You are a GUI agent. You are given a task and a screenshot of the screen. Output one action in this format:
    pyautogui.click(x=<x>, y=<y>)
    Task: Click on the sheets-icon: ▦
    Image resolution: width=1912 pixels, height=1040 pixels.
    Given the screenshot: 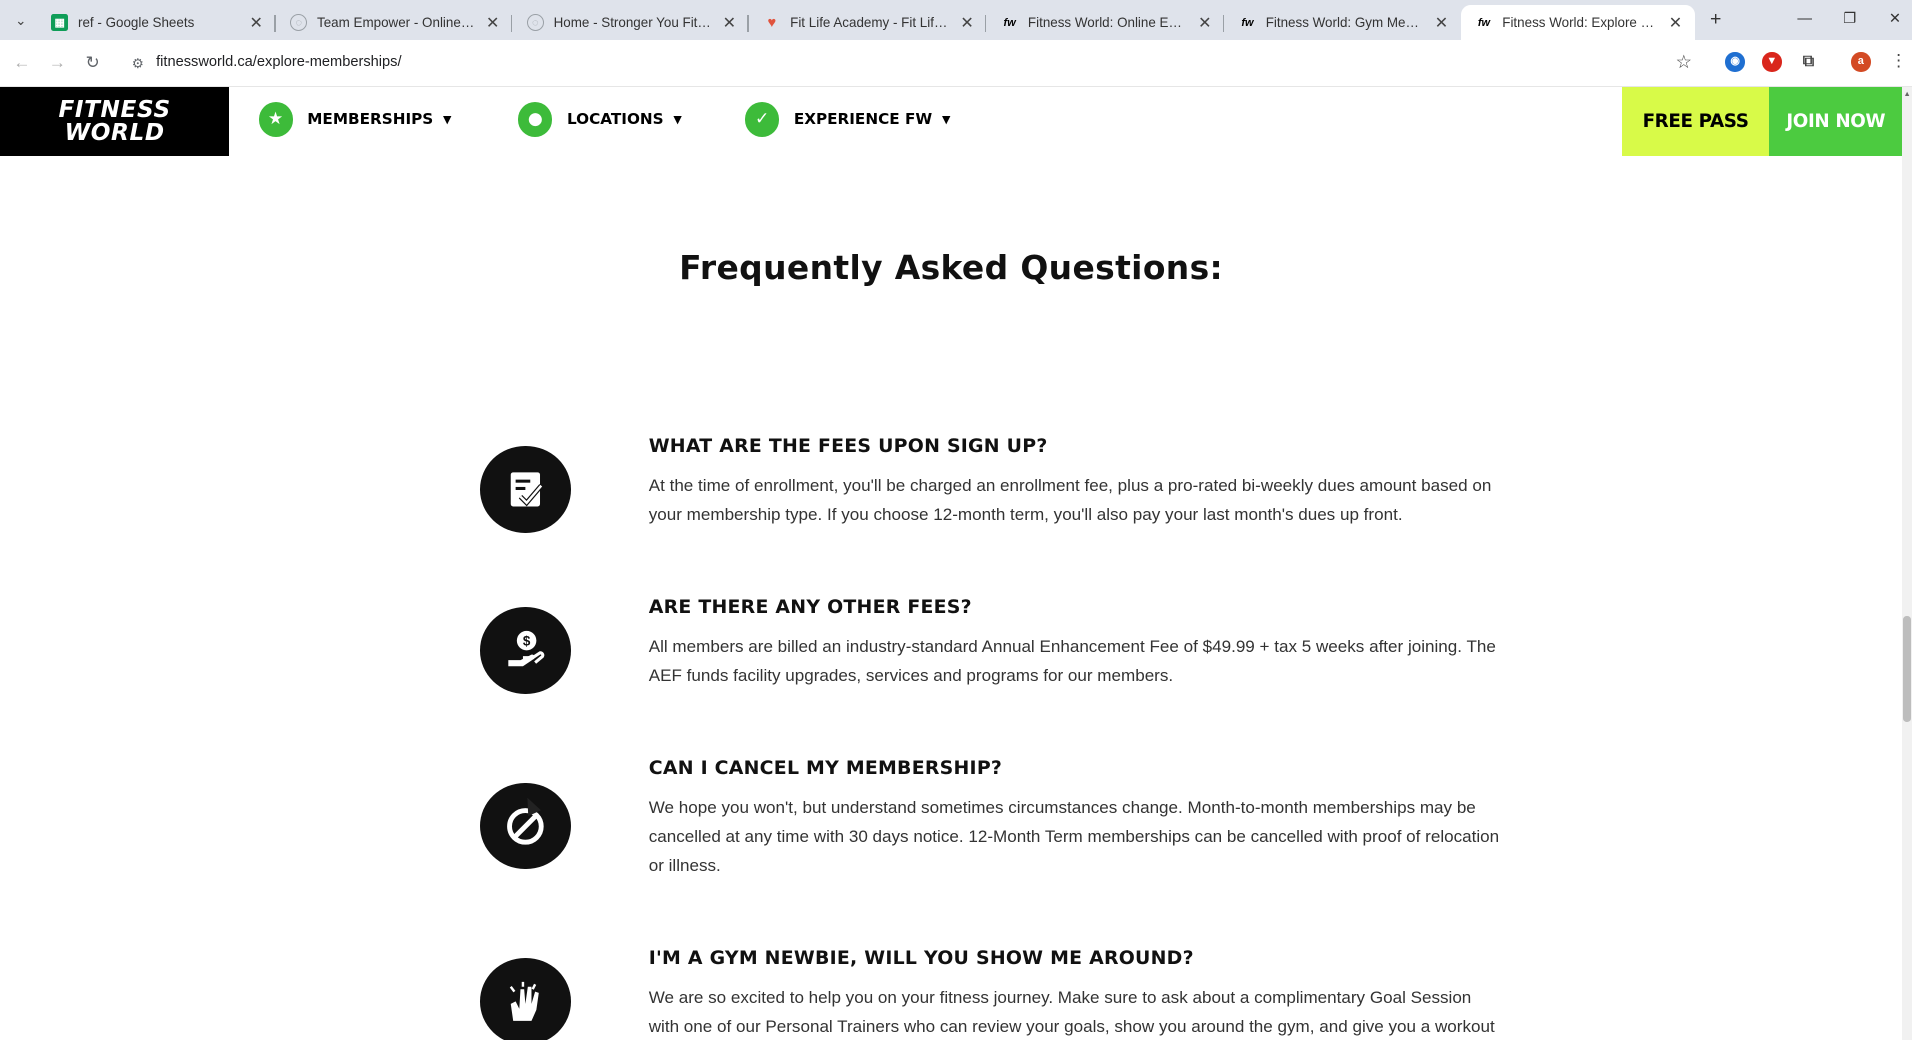 What is the action you would take?
    pyautogui.click(x=60, y=23)
    